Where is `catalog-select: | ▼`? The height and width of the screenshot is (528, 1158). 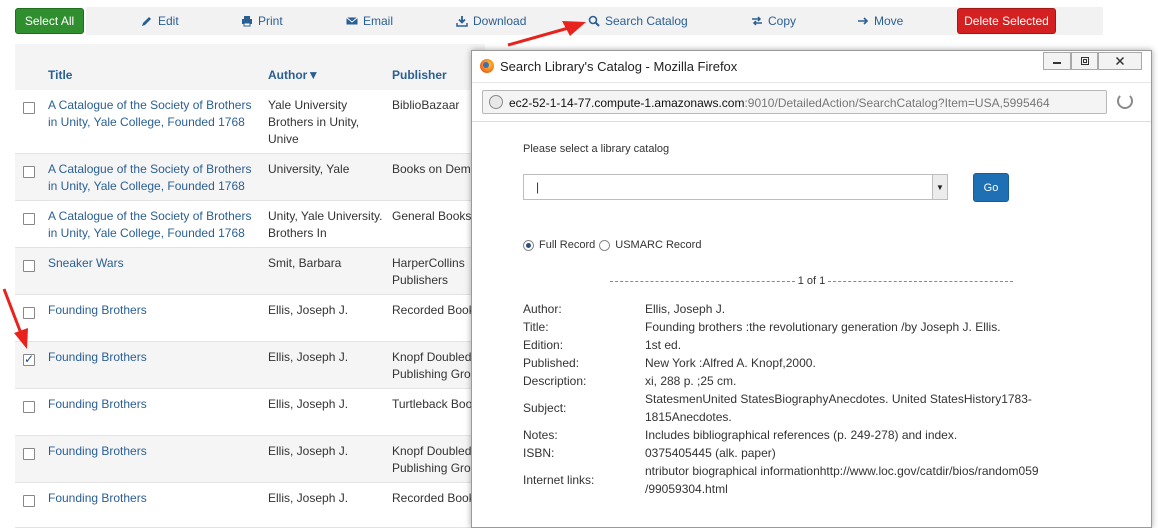 catalog-select: | ▼ is located at coordinates (735, 187).